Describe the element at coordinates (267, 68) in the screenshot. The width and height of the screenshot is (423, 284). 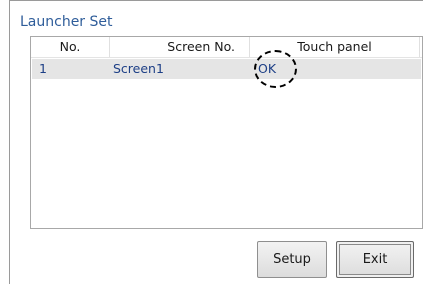
I see `row-touch-panel-cell: OK` at that location.